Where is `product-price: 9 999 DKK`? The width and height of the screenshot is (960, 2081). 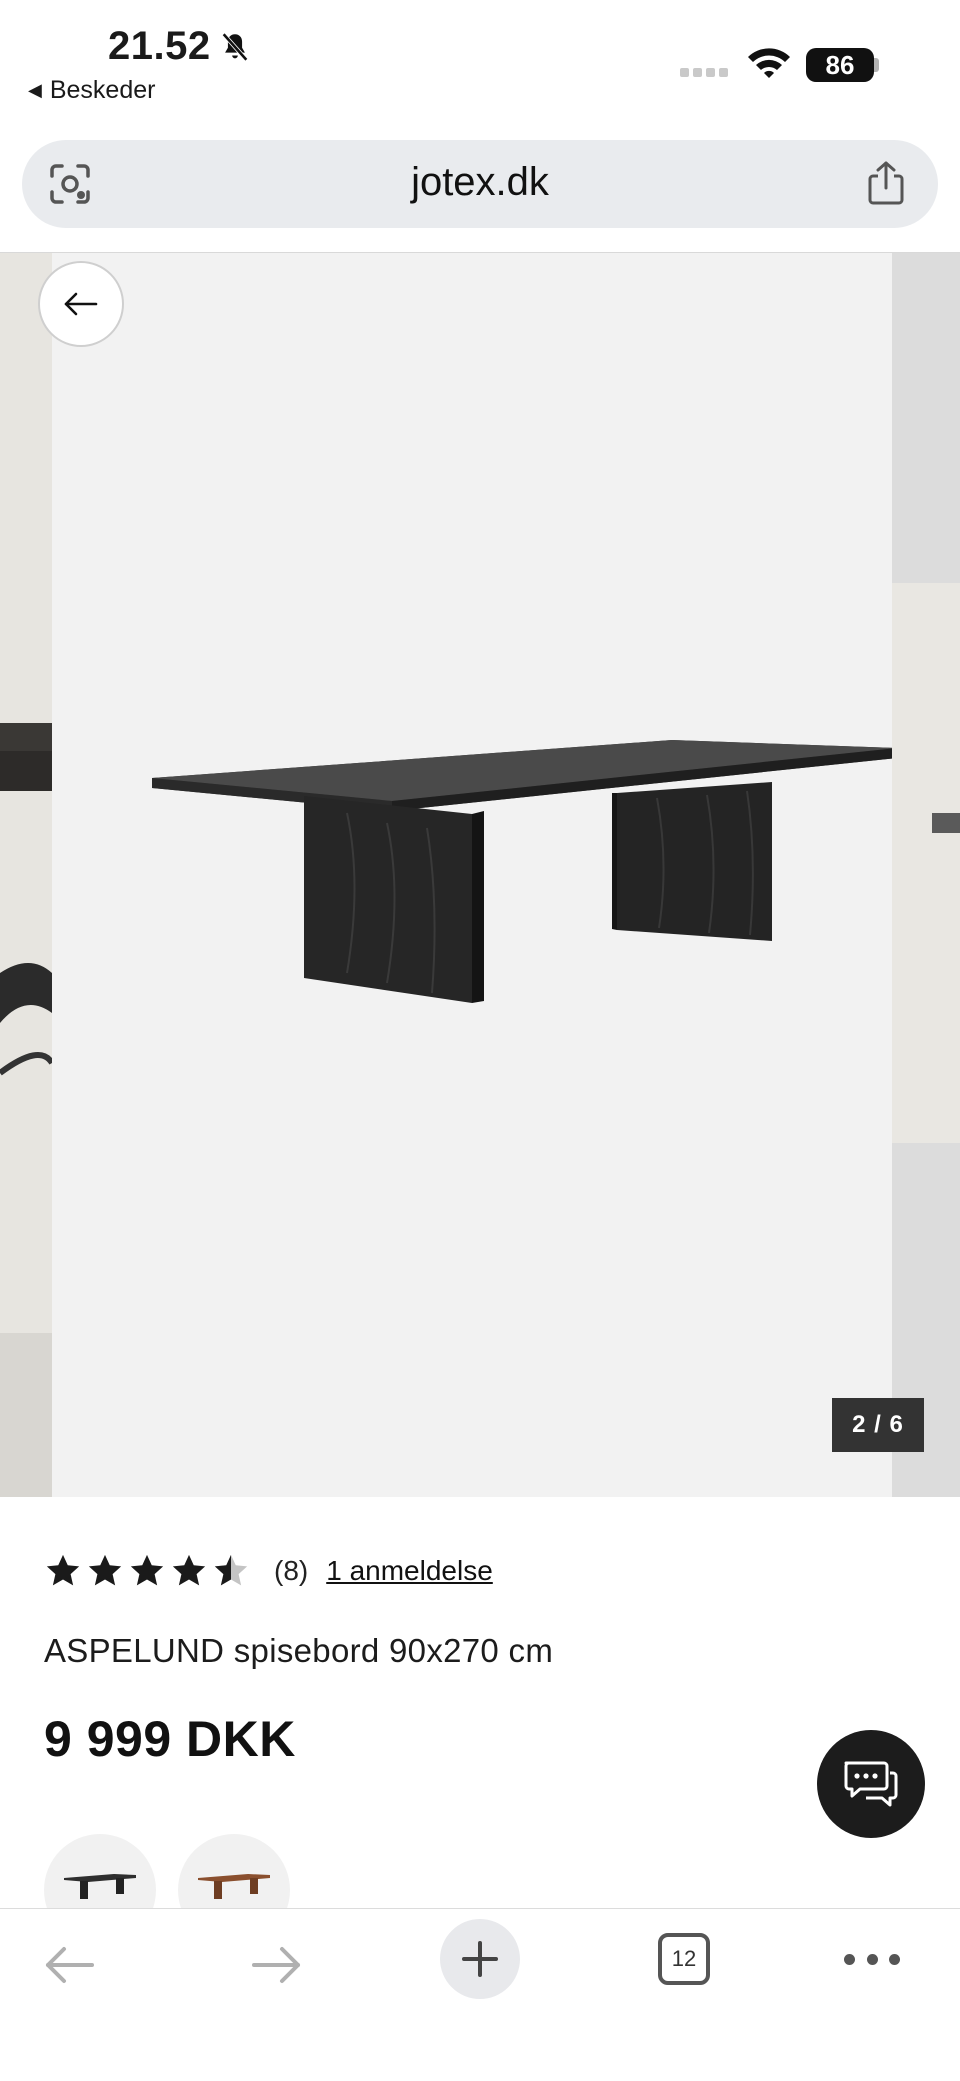
product-price: 9 999 DKK is located at coordinates (170, 1739).